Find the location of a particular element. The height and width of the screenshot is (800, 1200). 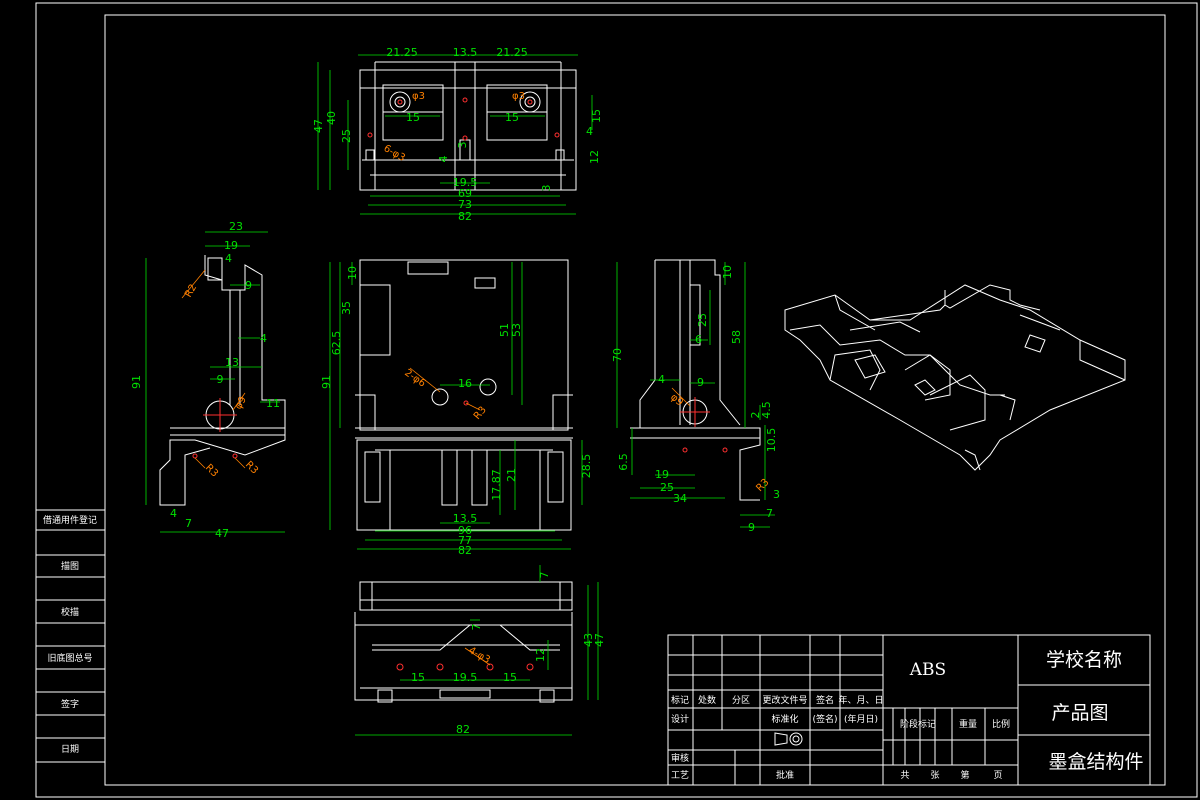

dim-right-10: 10 is located at coordinates (727, 272).